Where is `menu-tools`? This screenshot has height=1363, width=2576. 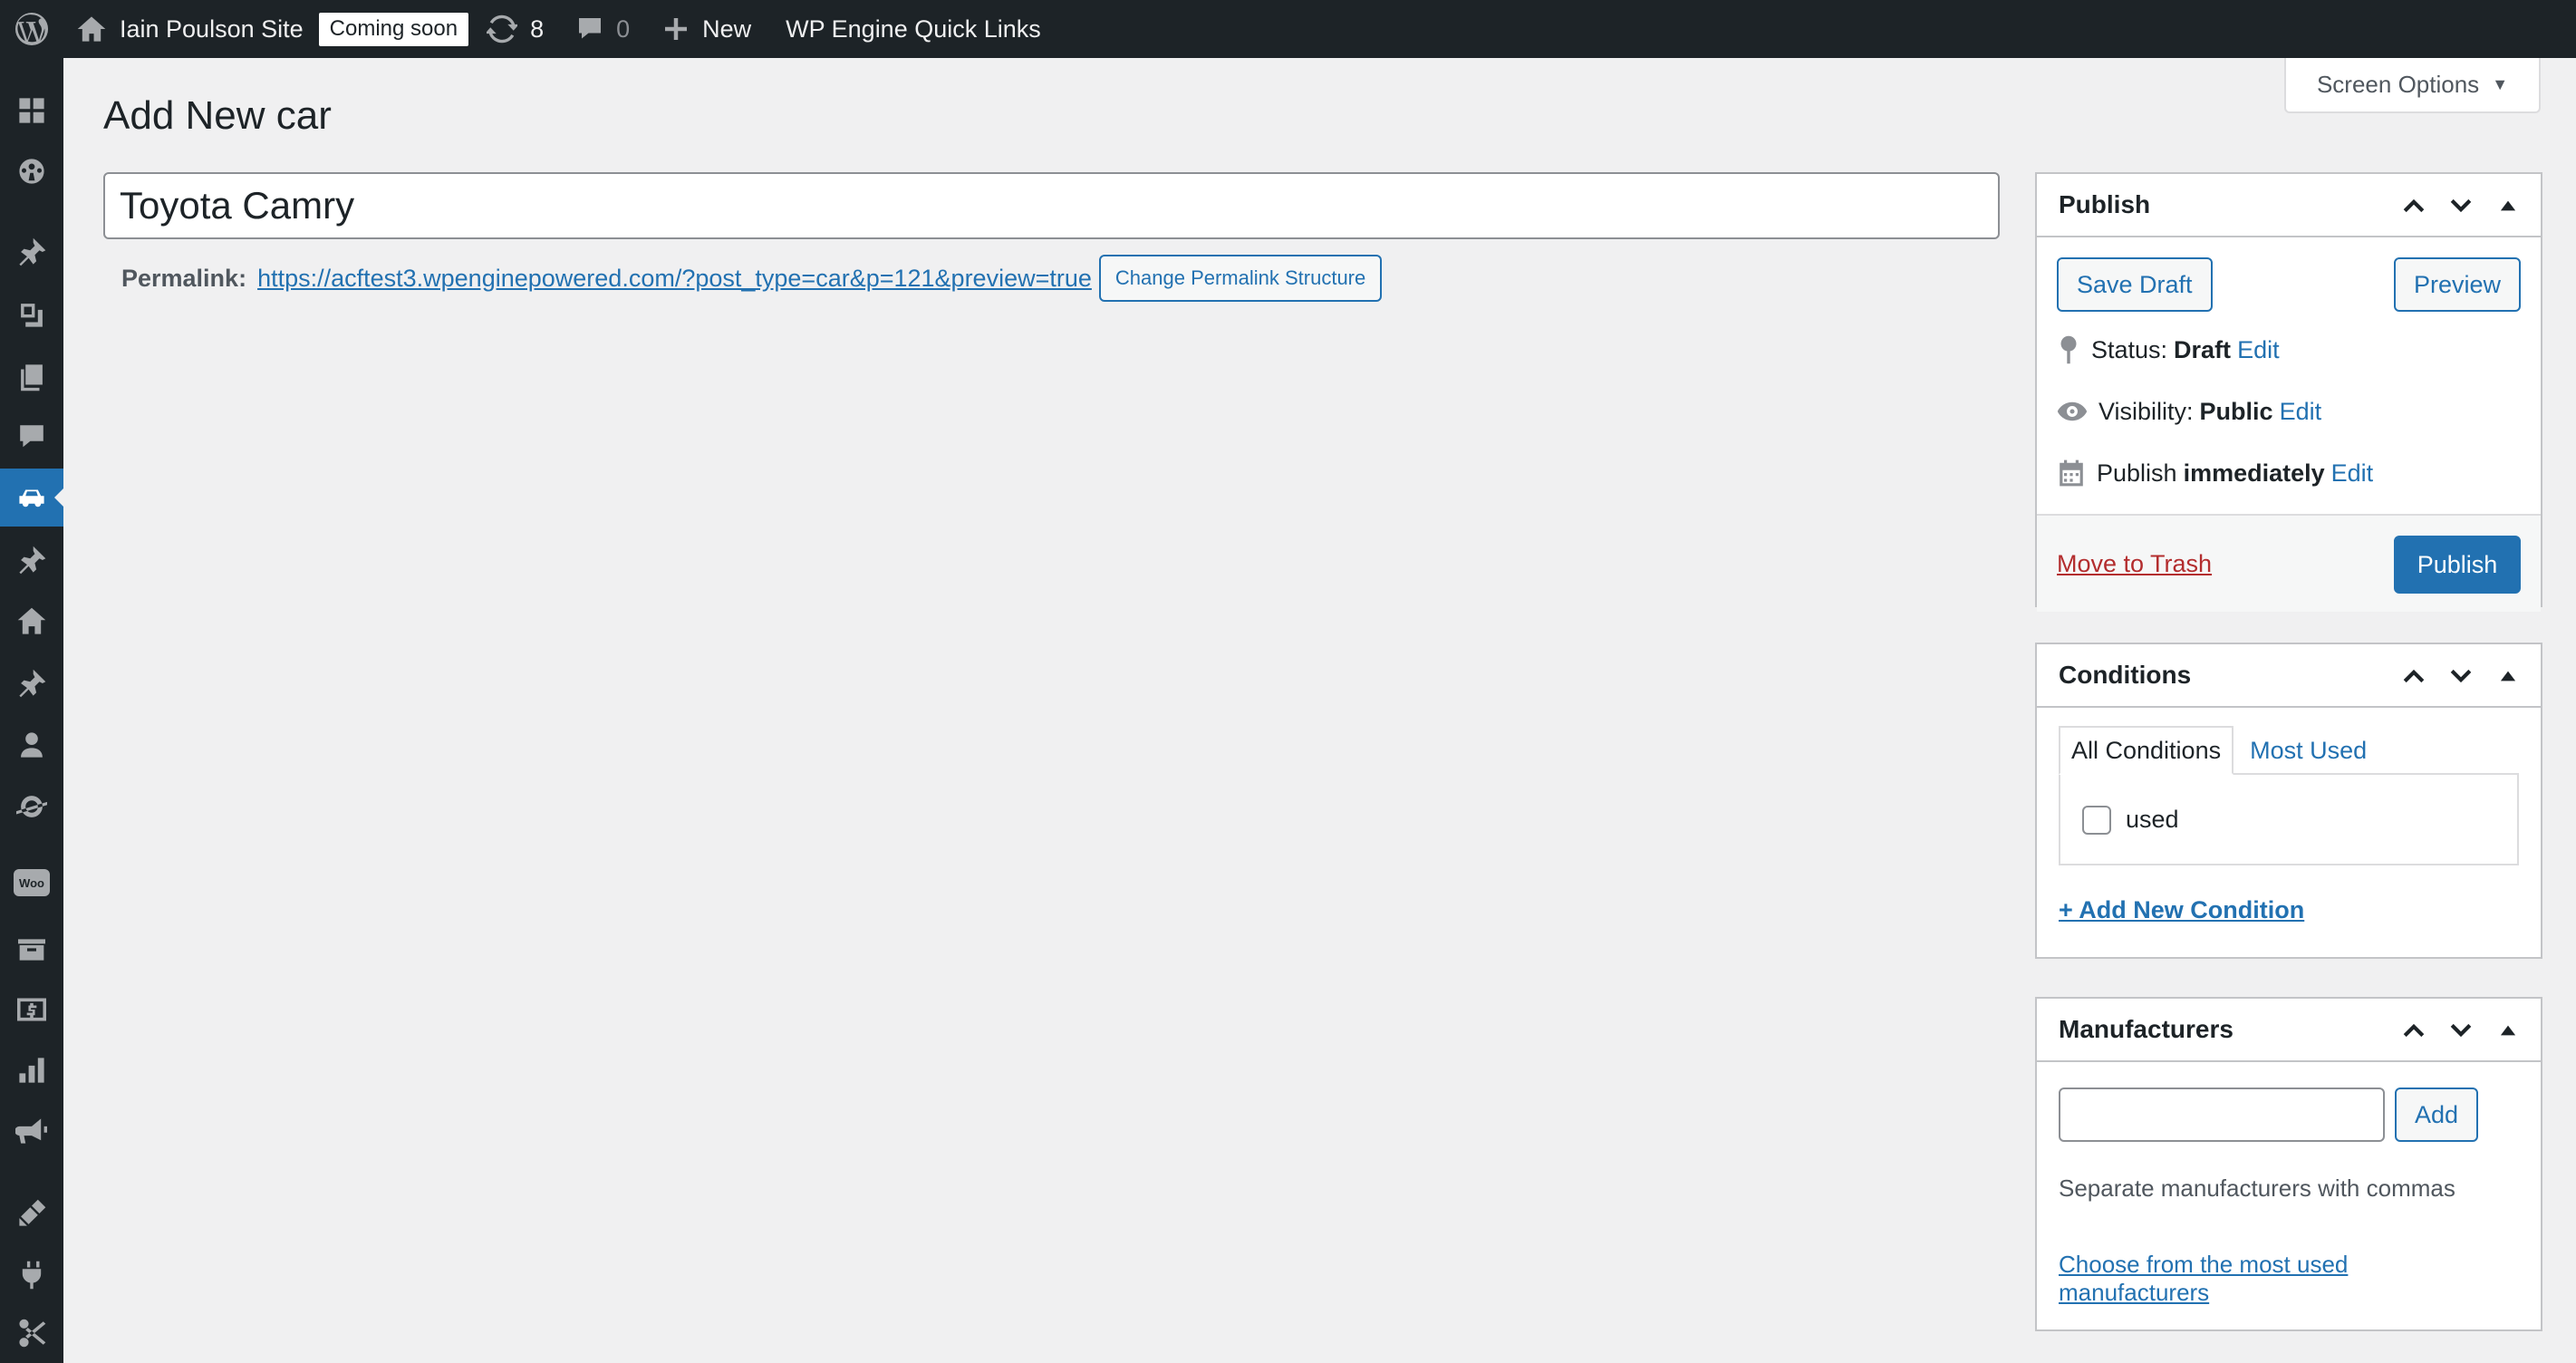
menu-tools is located at coordinates (31, 807).